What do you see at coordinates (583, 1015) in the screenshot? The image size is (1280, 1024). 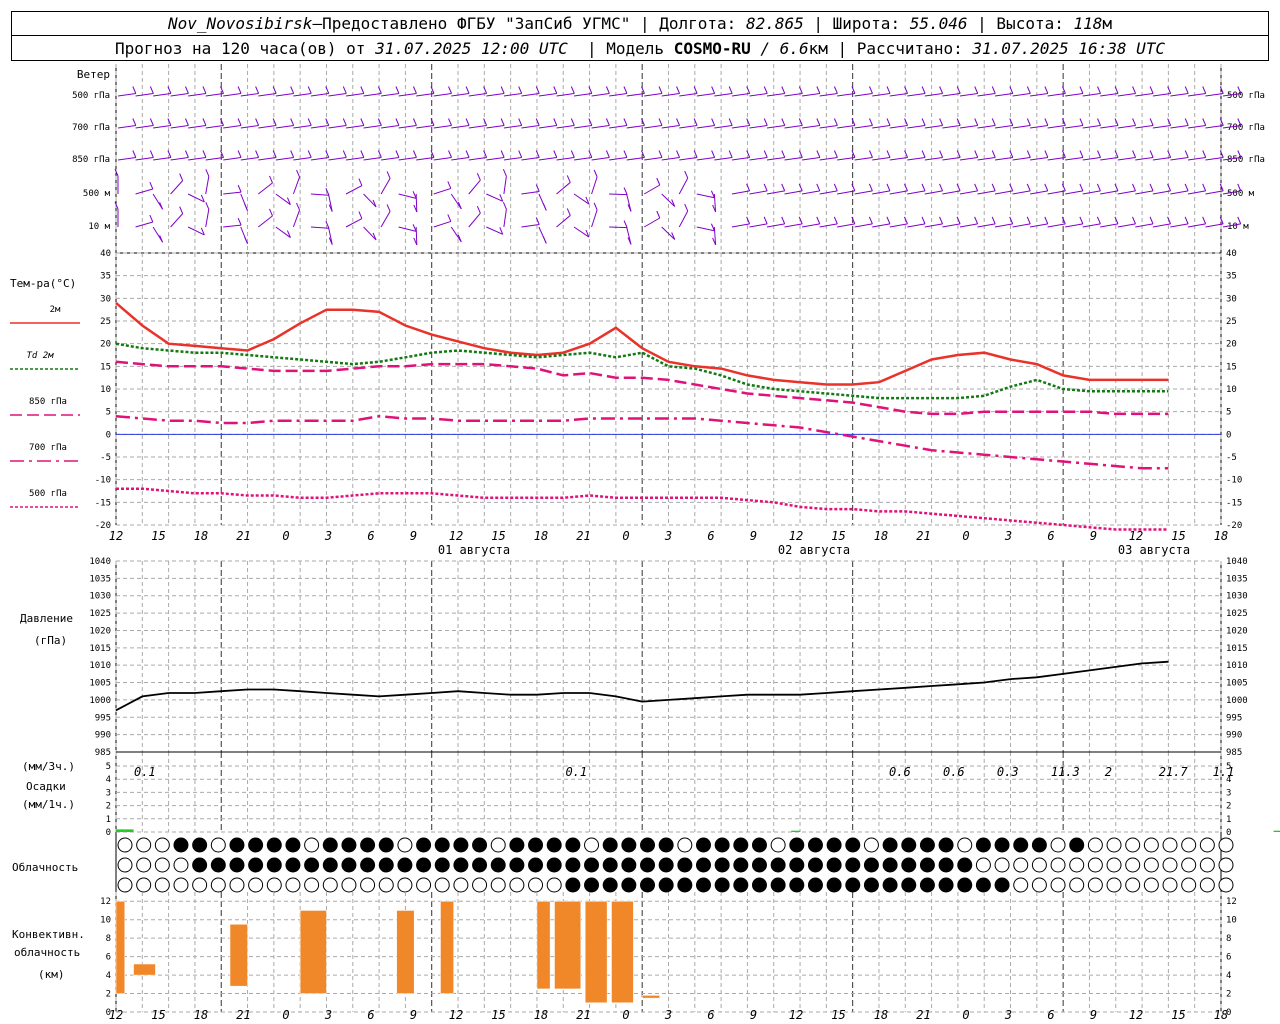 I see `x-tick-label-bottom: 21` at bounding box center [583, 1015].